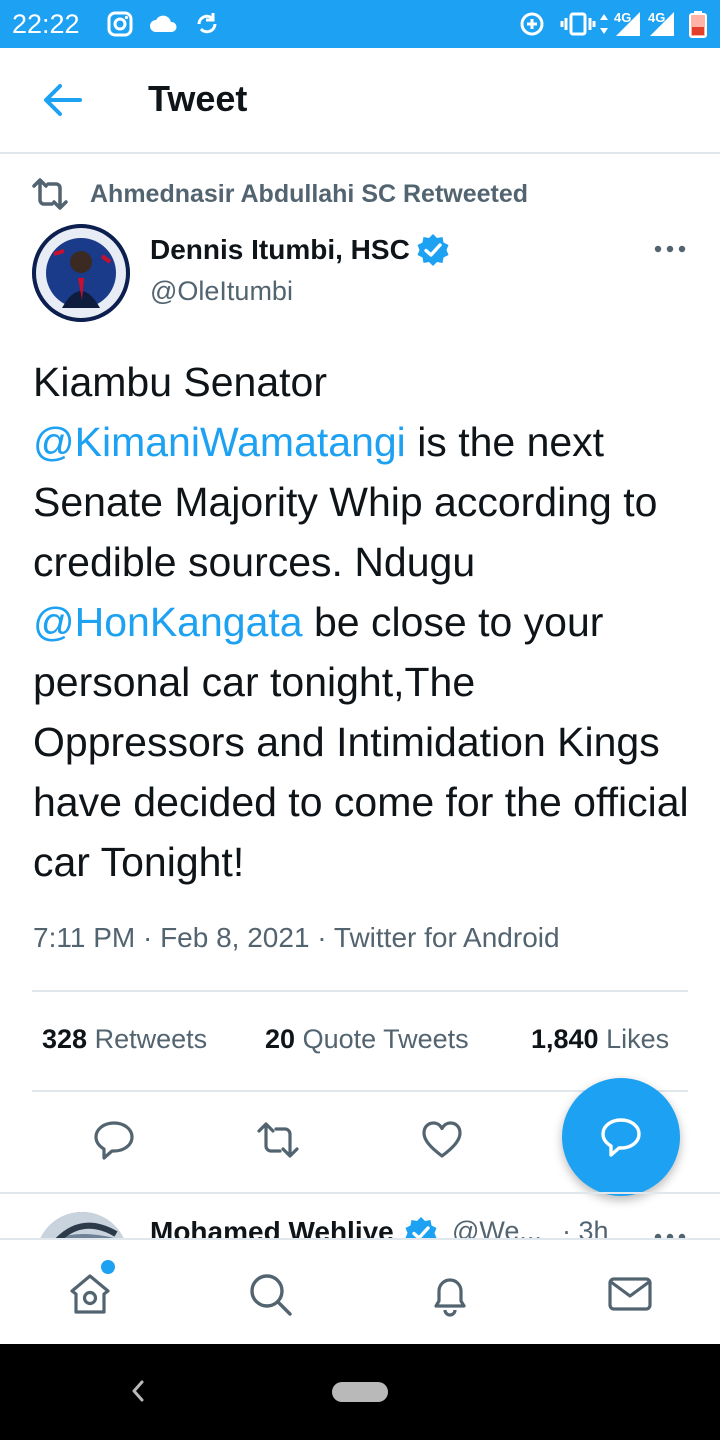 The height and width of the screenshot is (1440, 720). What do you see at coordinates (168, 622) in the screenshot?
I see `mention-link: @HonKangata` at bounding box center [168, 622].